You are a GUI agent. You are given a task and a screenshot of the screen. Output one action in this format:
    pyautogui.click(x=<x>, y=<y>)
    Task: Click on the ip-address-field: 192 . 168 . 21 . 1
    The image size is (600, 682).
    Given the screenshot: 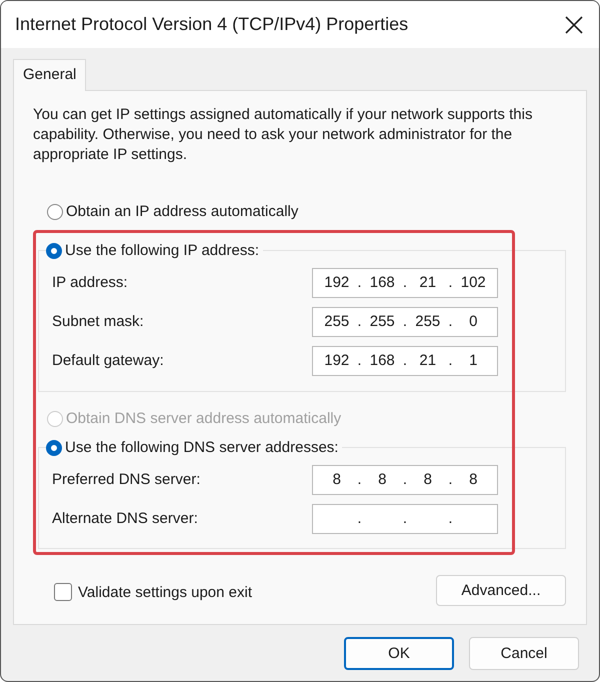 What is the action you would take?
    pyautogui.click(x=405, y=361)
    